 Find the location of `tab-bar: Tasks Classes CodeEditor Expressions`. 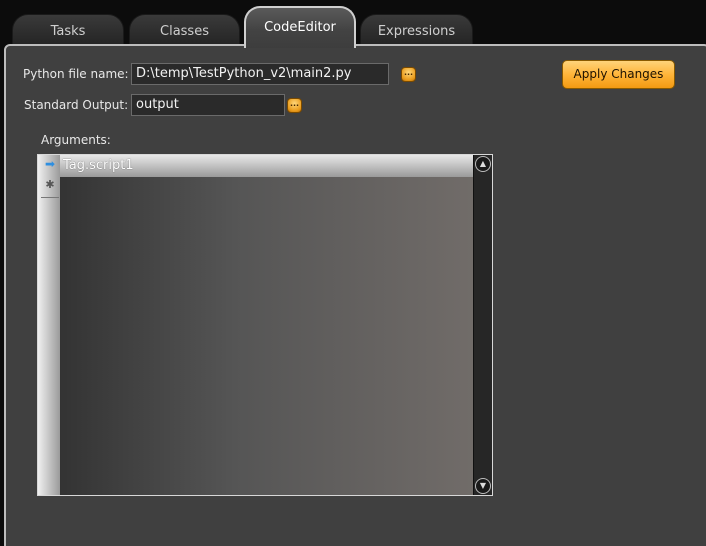

tab-bar: Tasks Classes CodeEditor Expressions is located at coordinates (353, 24).